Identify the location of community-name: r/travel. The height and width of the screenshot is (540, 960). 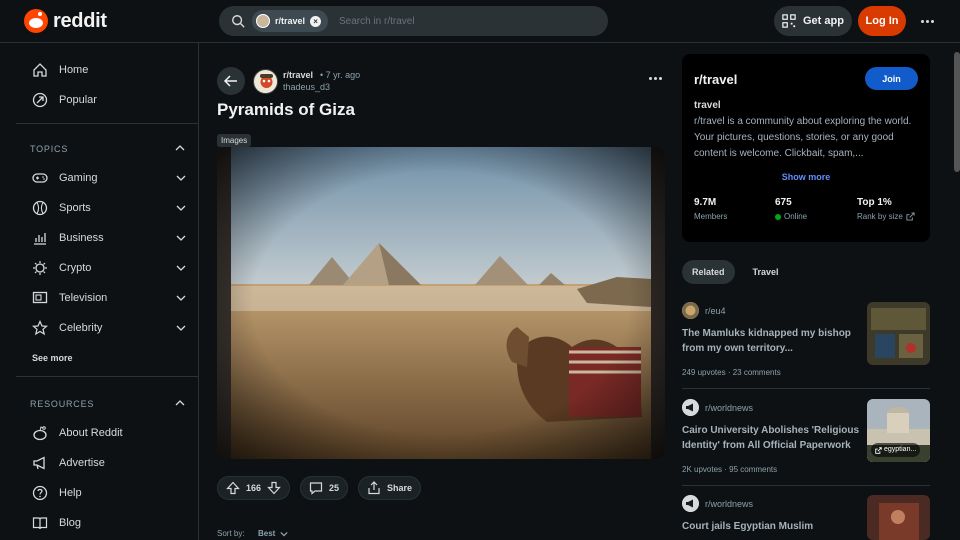
(715, 79).